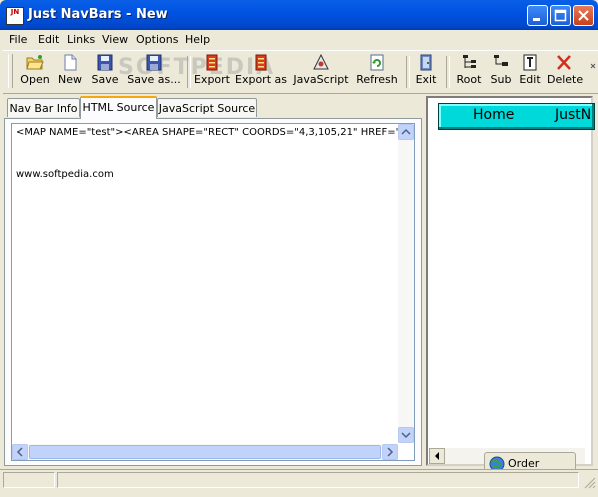  What do you see at coordinates (43, 107) in the screenshot?
I see `tab-nav-bar-info: Nav Bar Info` at bounding box center [43, 107].